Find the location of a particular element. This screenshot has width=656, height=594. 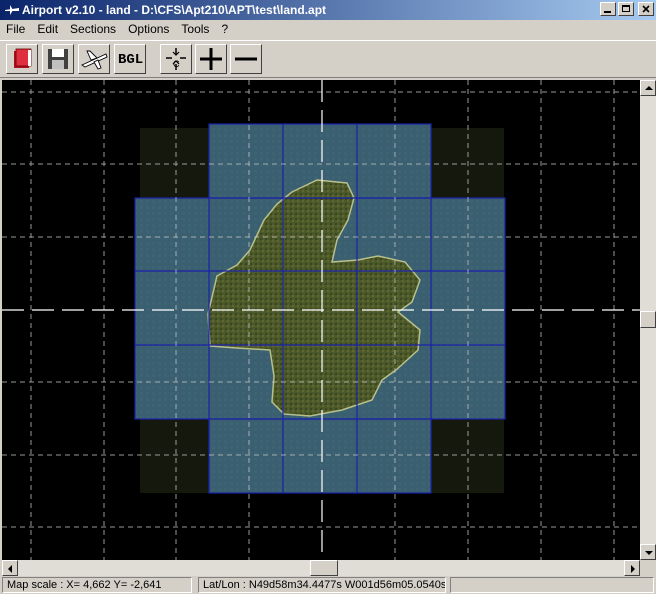

status-map-scale: Map scale : X= 4,662 Y= -2,641 is located at coordinates (97, 585).